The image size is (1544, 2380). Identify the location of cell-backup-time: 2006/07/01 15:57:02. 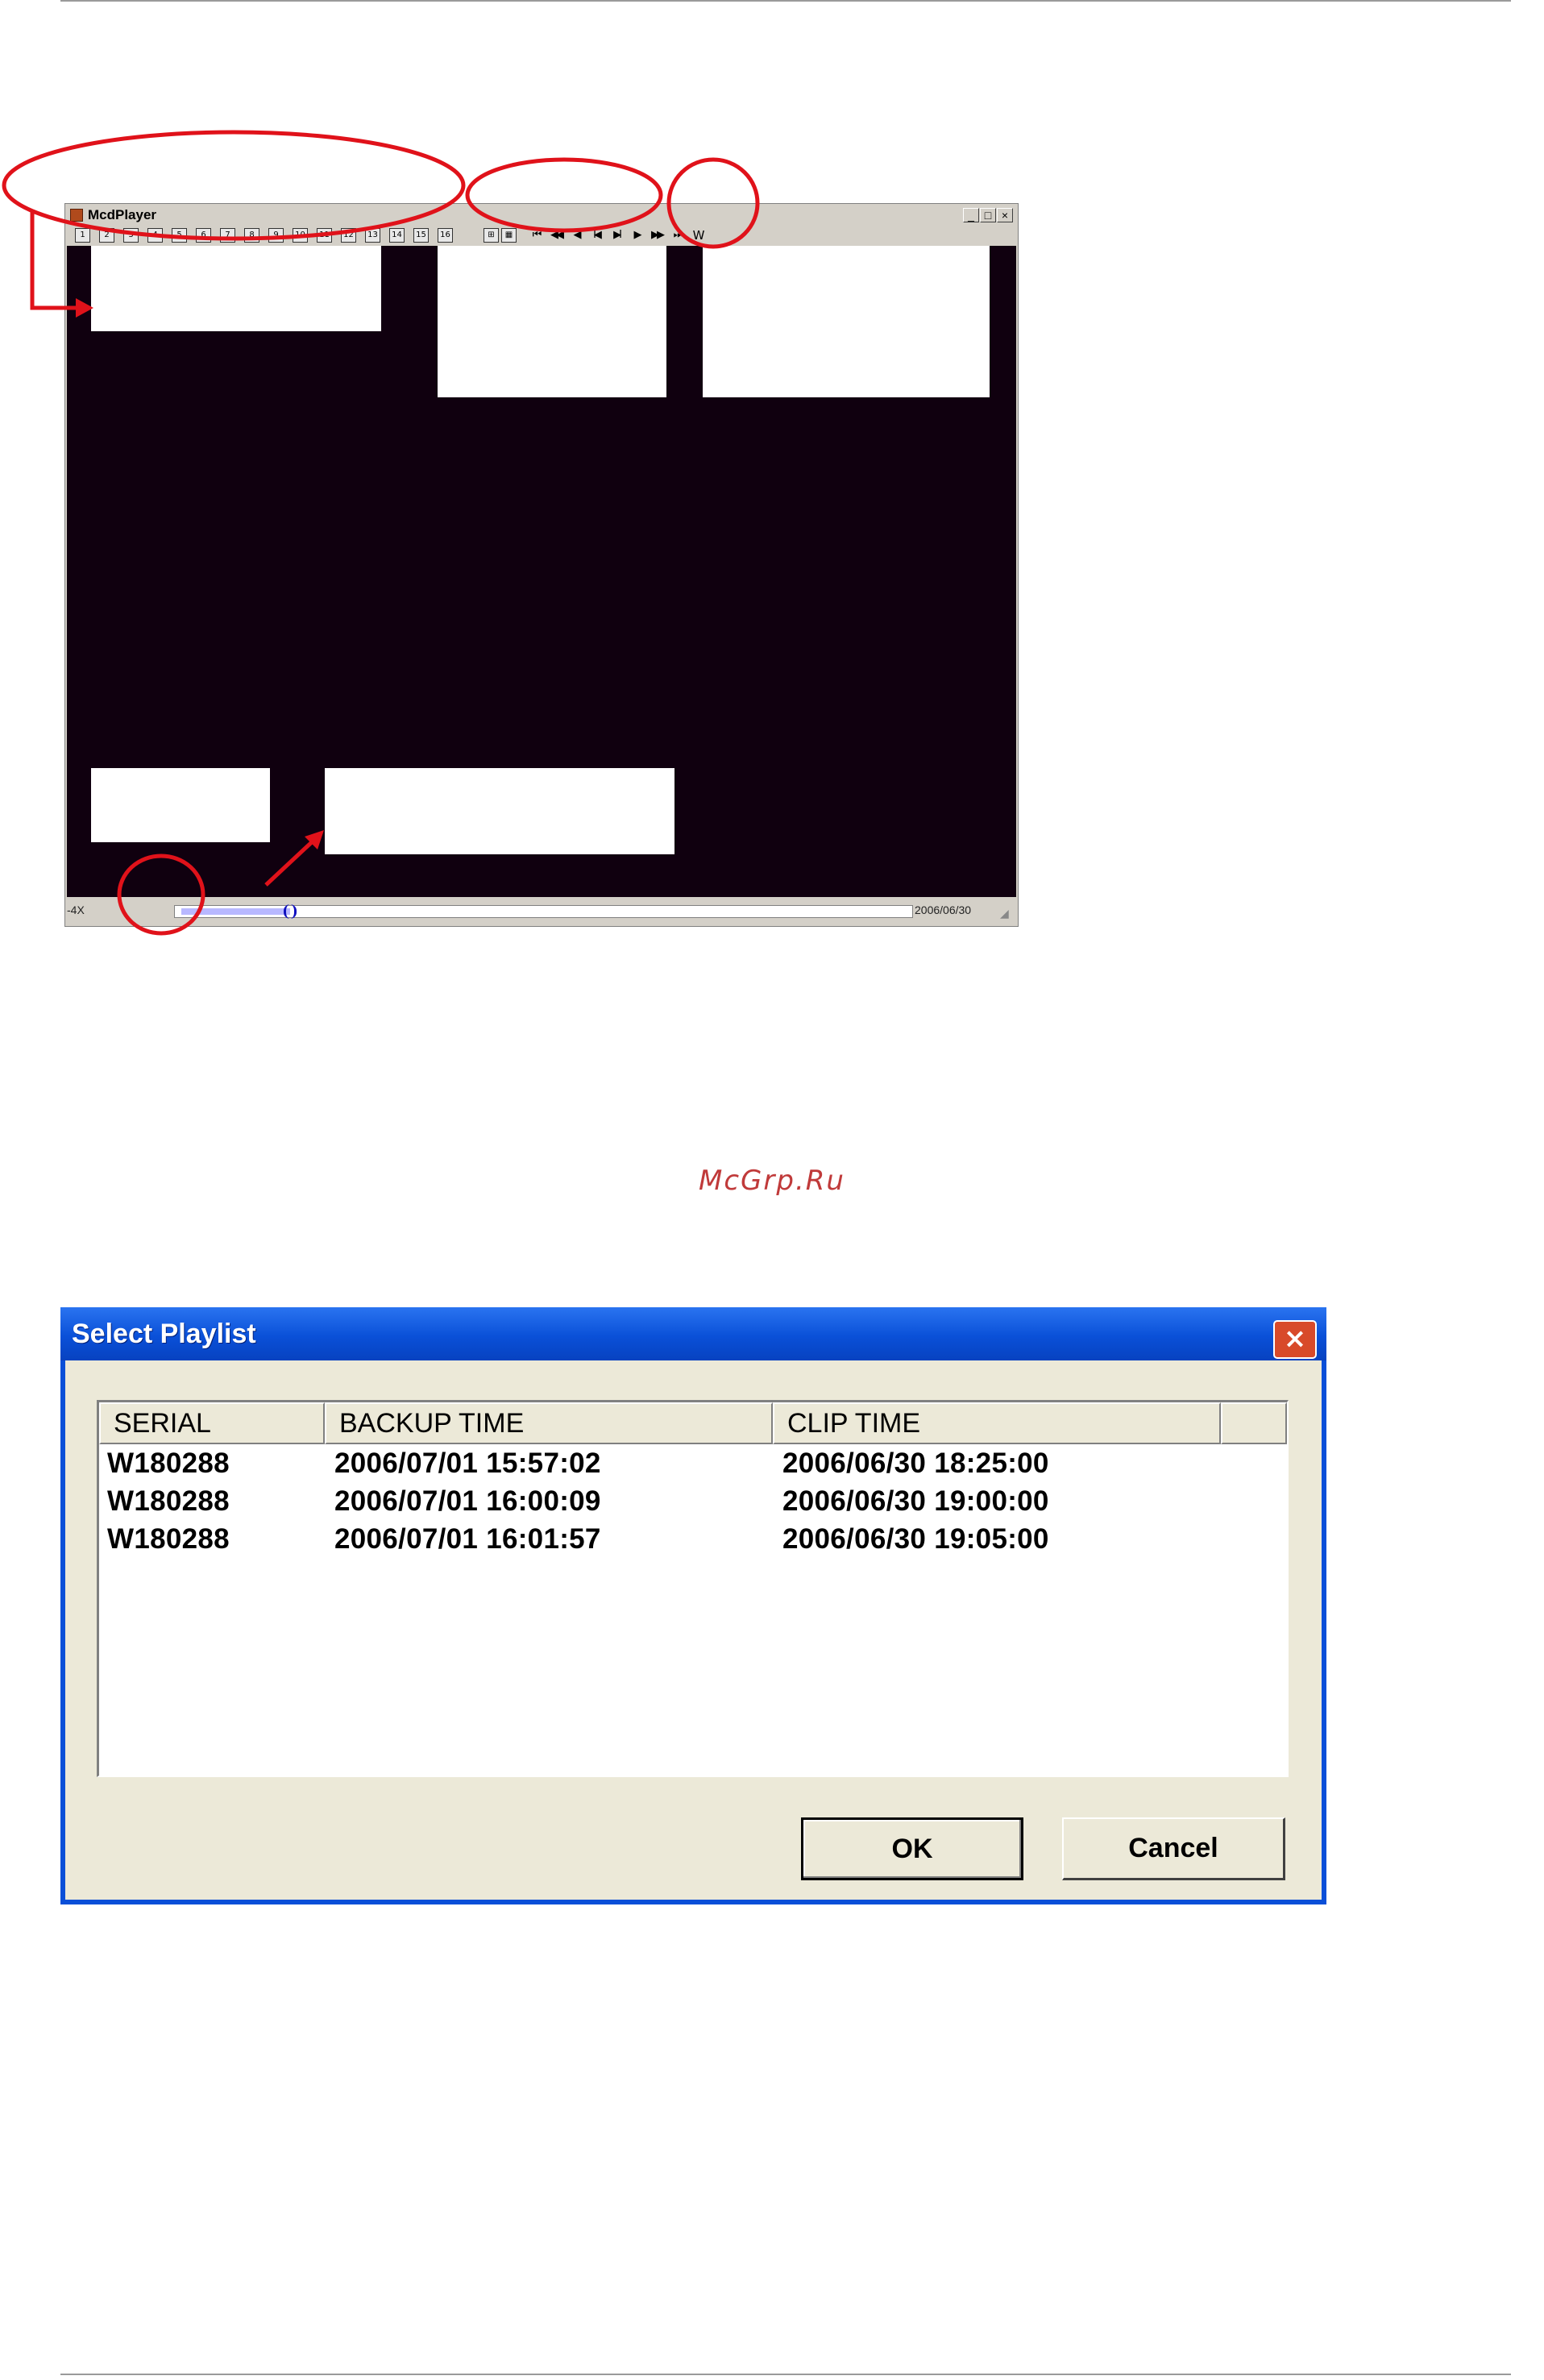
(467, 1464).